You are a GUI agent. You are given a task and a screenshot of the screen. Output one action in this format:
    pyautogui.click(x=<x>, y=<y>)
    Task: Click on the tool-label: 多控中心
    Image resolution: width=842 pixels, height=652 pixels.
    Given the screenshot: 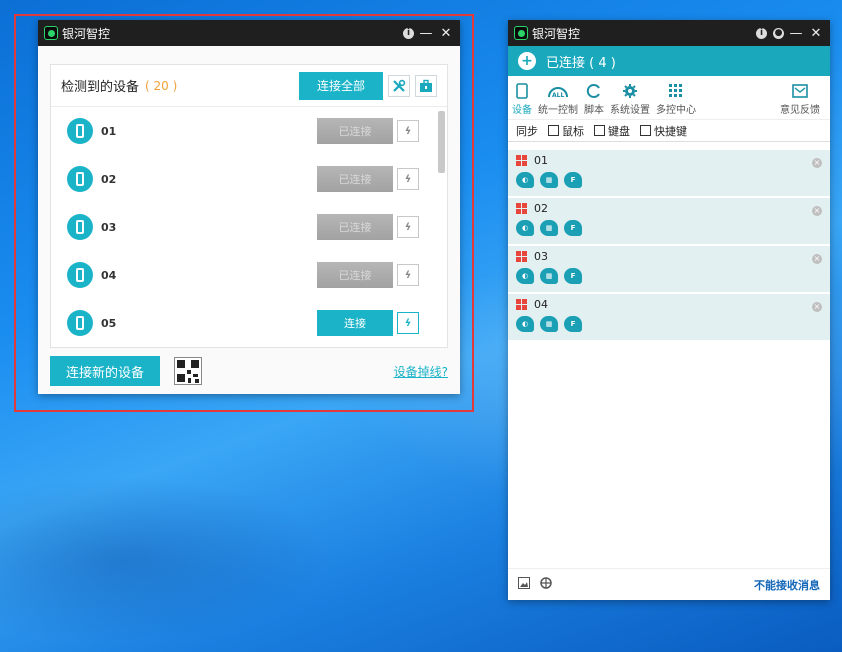 What is the action you would take?
    pyautogui.click(x=676, y=110)
    